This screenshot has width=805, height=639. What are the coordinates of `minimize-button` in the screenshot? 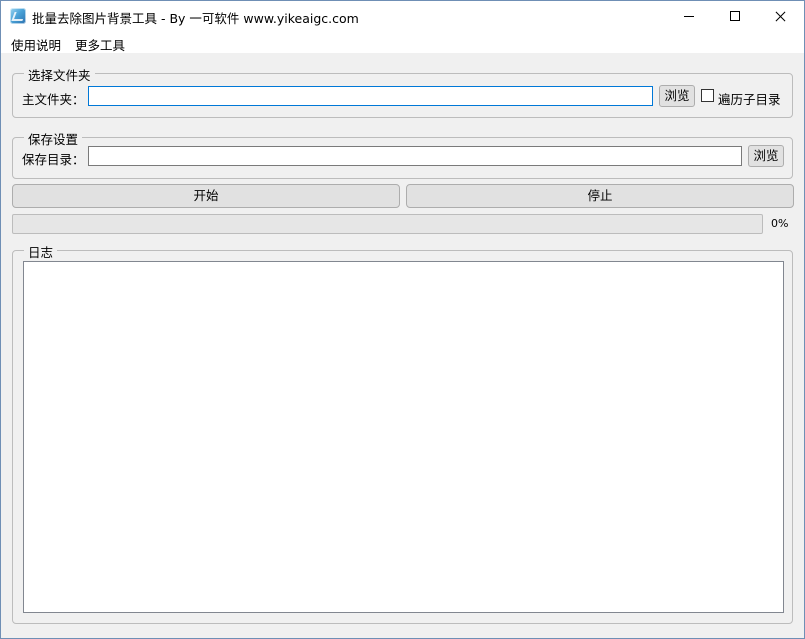 It's located at (689, 16).